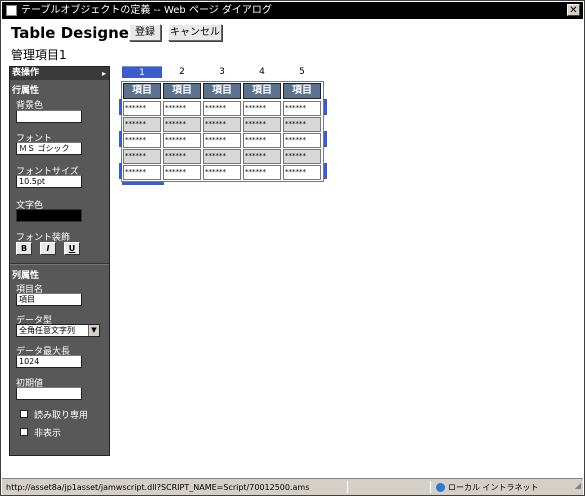 This screenshot has height=496, width=585. What do you see at coordinates (103, 73) in the screenshot?
I see `chevron-right-icon: ▸` at bounding box center [103, 73].